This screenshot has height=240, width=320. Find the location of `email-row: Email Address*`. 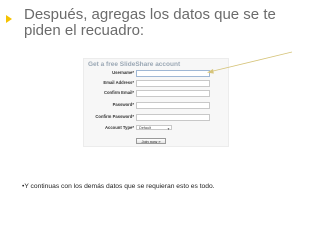

email-row: Email Address* is located at coordinates (156, 84).